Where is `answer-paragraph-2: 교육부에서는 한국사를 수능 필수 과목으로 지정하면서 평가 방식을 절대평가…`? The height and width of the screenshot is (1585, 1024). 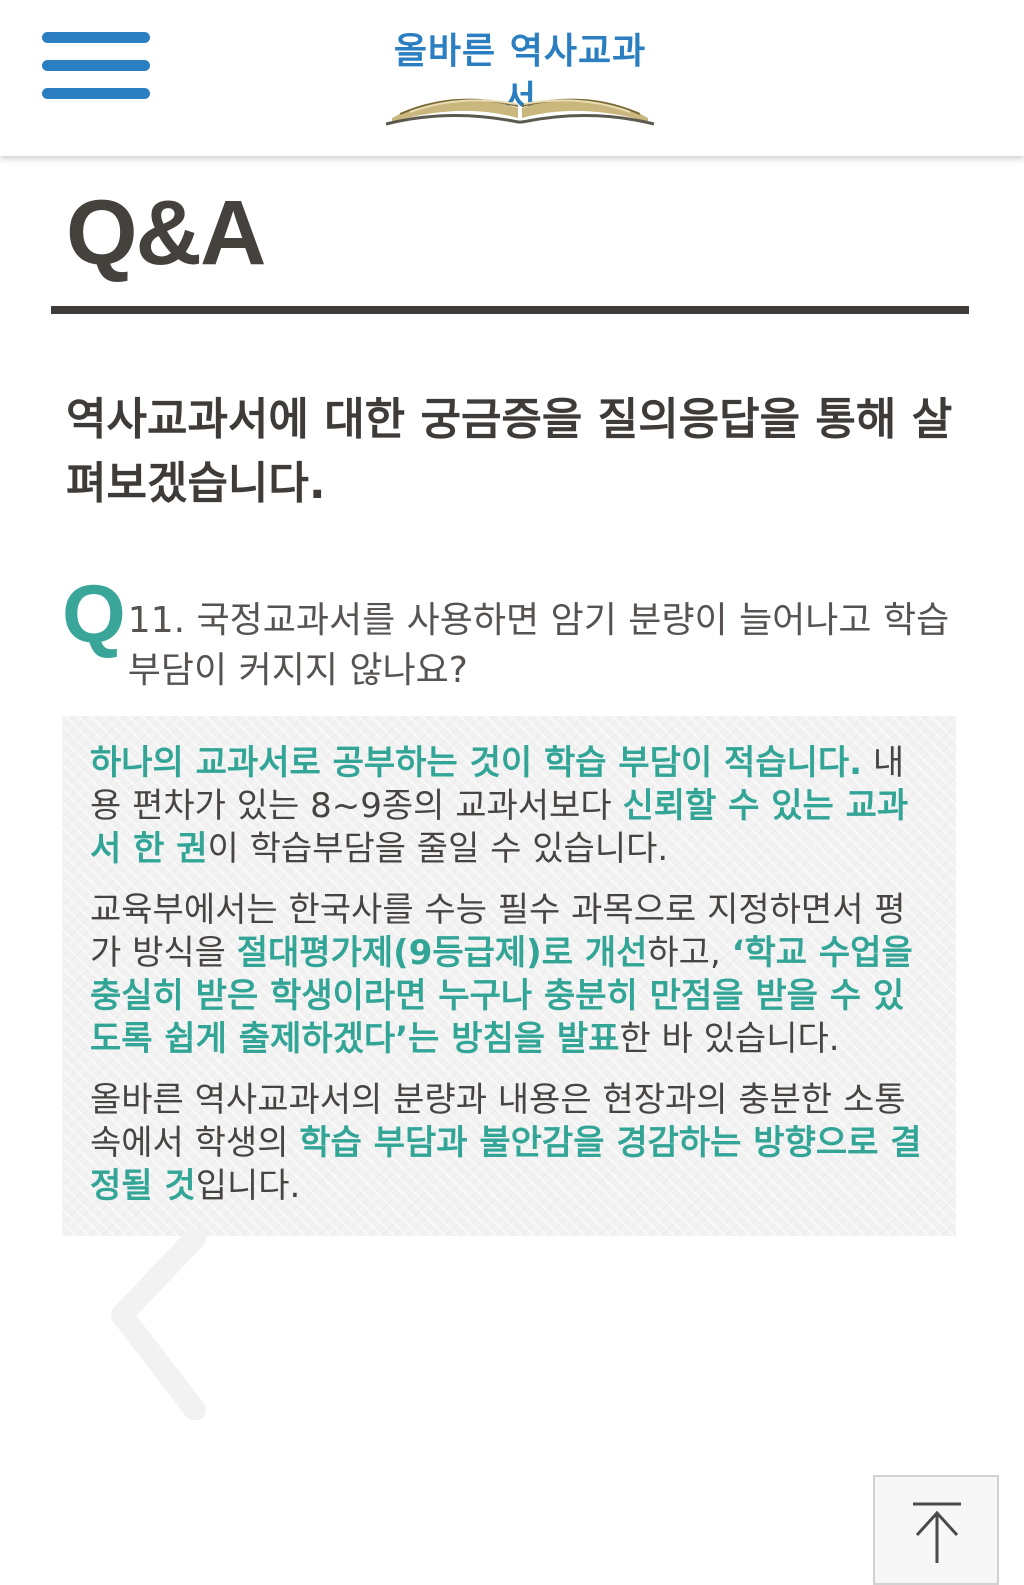 answer-paragraph-2: 교육부에서는 한국사를 수능 필수 과목으로 지정하면서 평가 방식을 절대평가… is located at coordinates (509, 975).